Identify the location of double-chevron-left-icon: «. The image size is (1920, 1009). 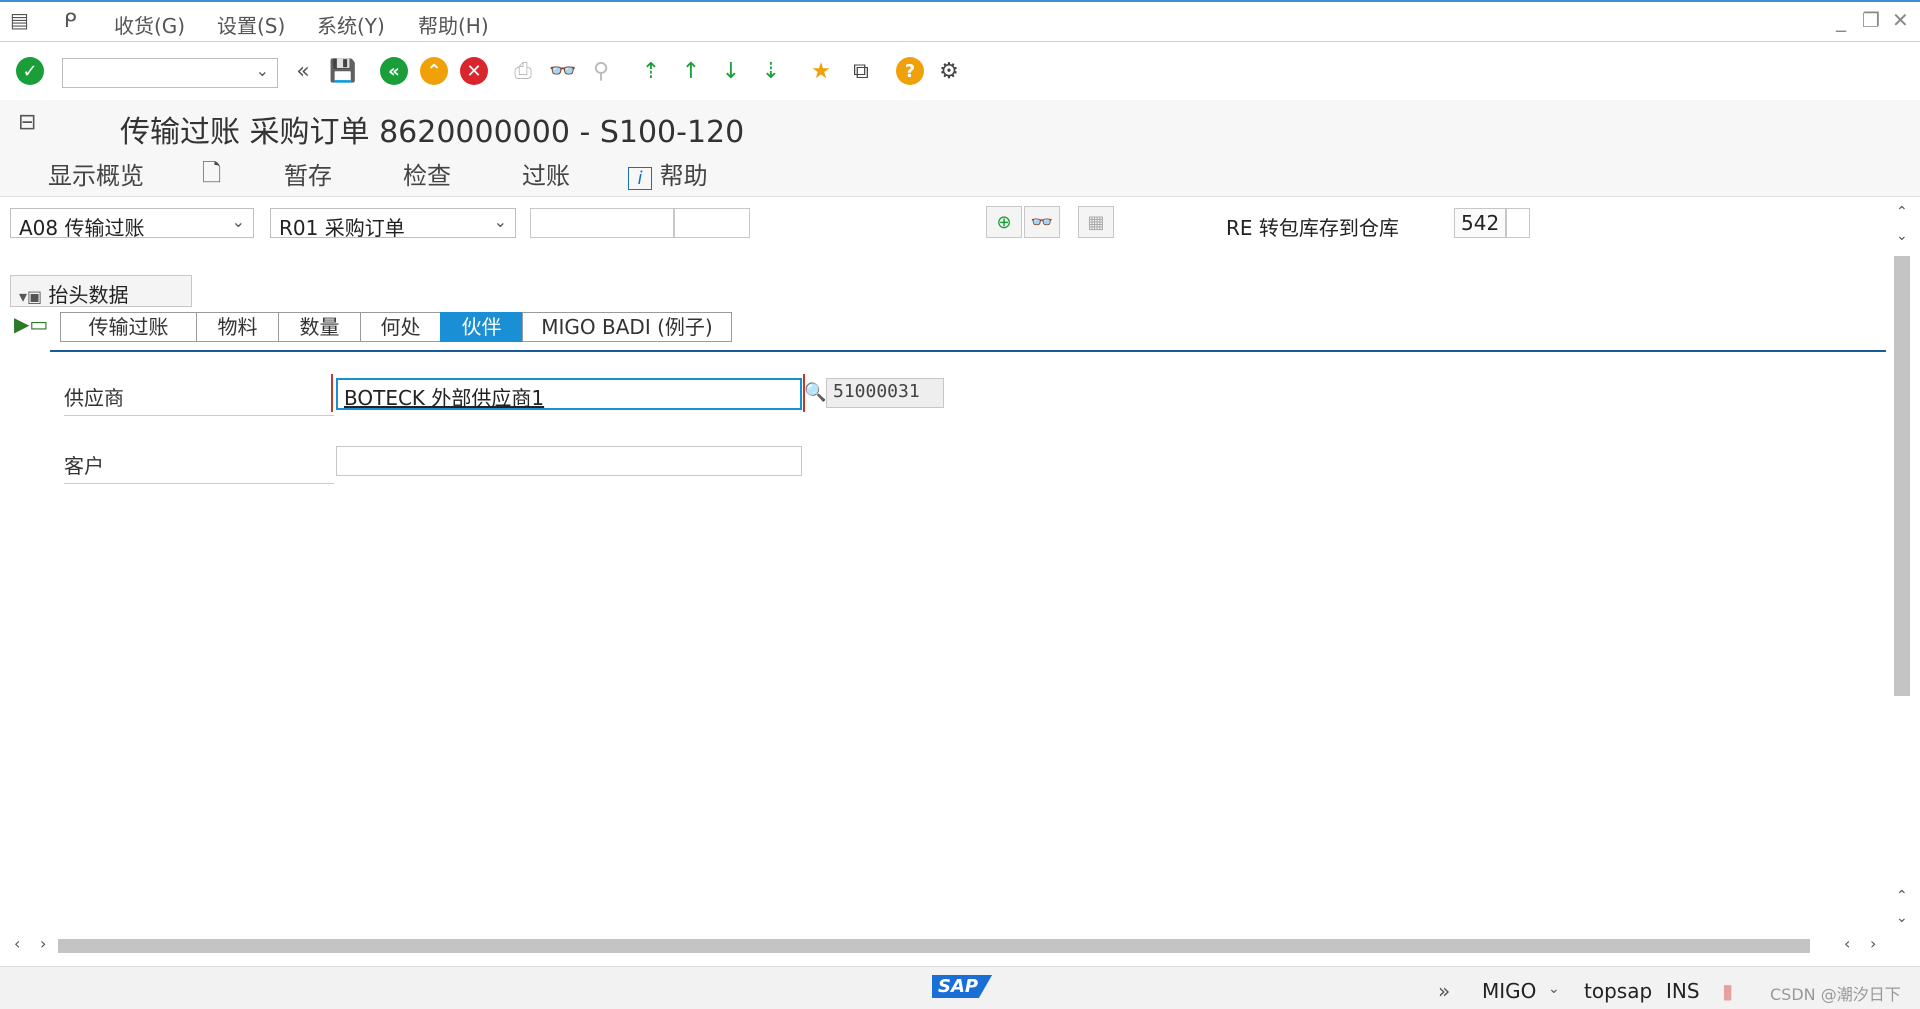
(303, 71).